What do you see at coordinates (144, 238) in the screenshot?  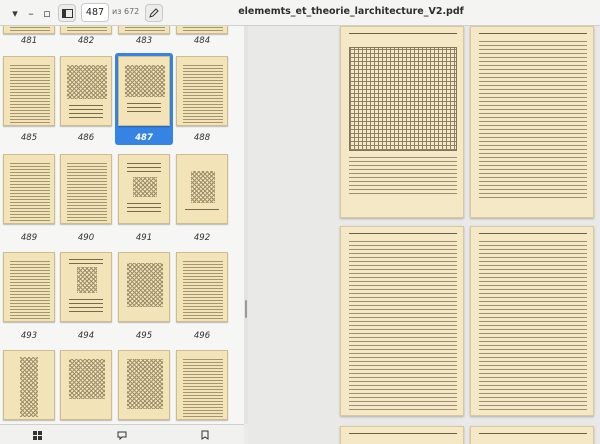 I see `page-thumbnail-label: 491` at bounding box center [144, 238].